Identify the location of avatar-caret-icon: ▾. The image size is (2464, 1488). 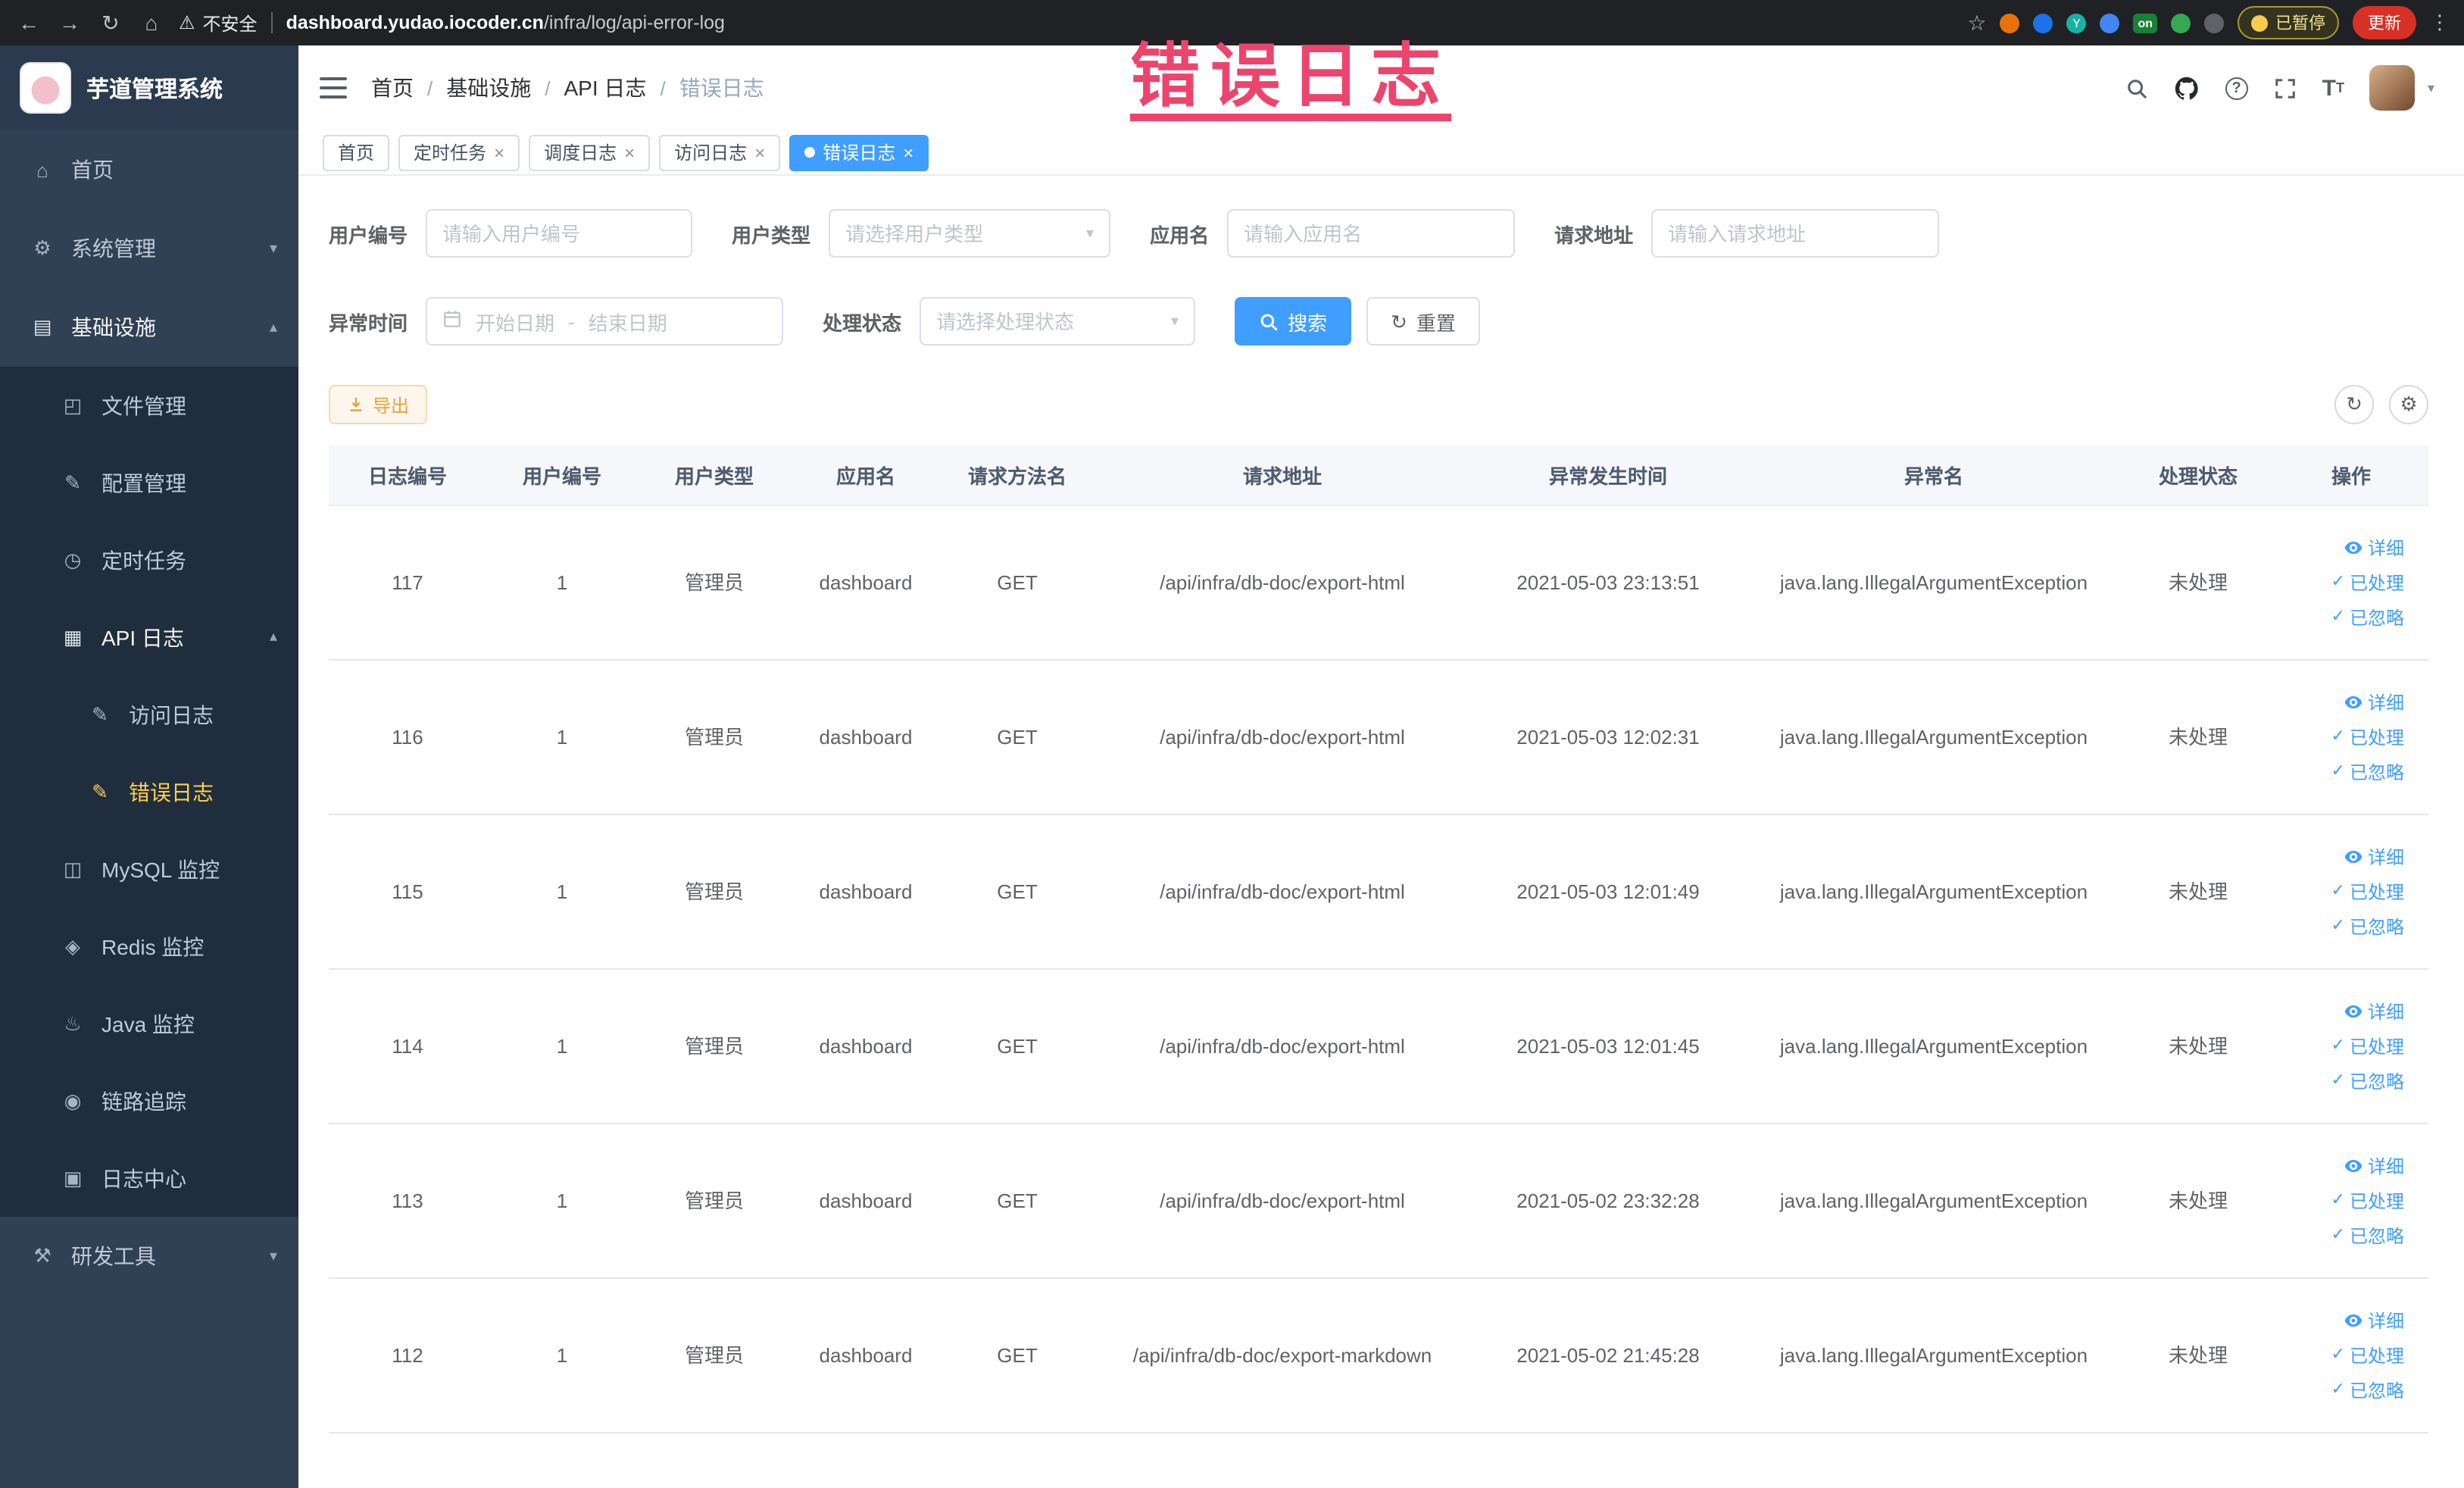
(2431, 88).